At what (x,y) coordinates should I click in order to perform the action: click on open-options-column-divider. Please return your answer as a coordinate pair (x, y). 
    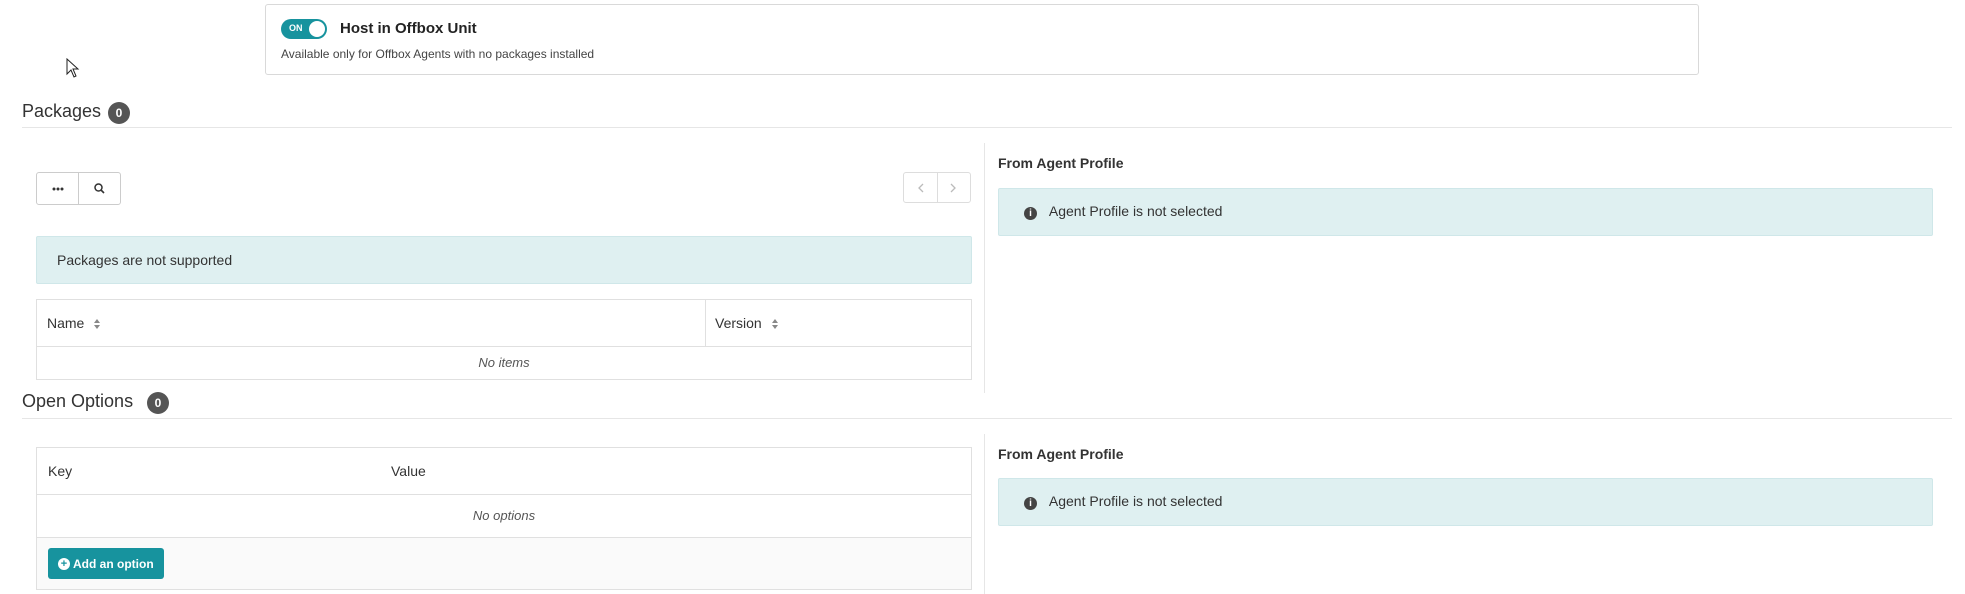
    Looking at the image, I should click on (984, 514).